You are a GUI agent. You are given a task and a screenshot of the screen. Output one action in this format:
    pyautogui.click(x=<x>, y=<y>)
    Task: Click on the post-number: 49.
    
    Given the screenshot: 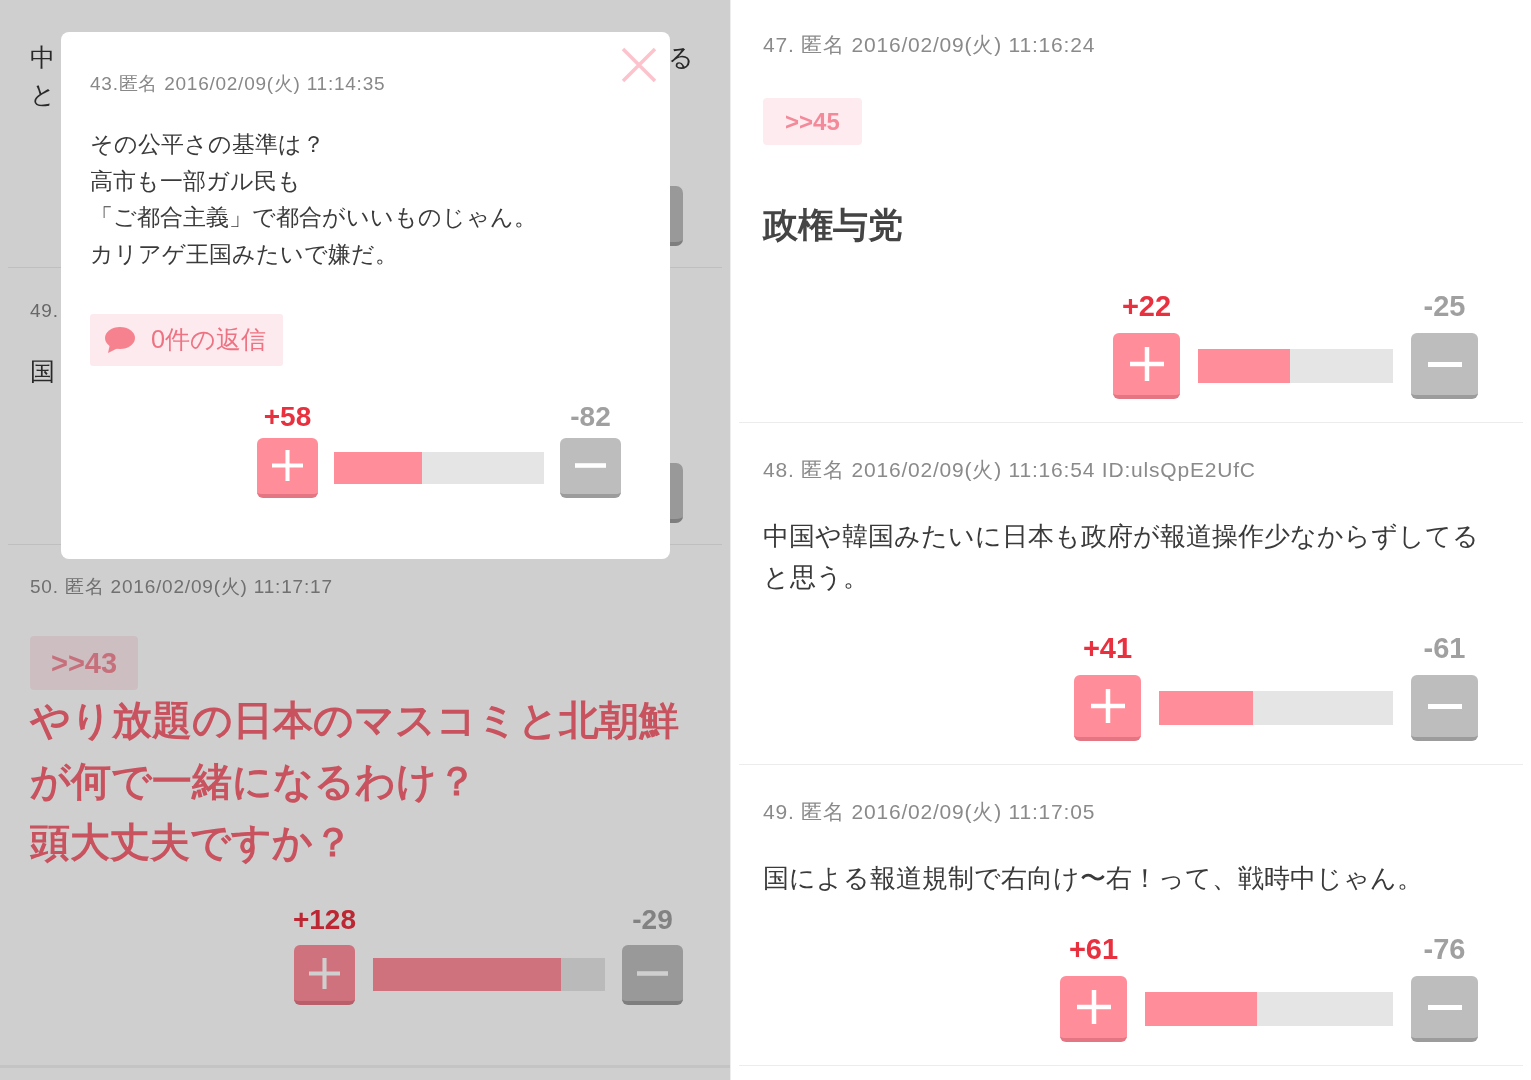 What is the action you would take?
    pyautogui.click(x=44, y=311)
    